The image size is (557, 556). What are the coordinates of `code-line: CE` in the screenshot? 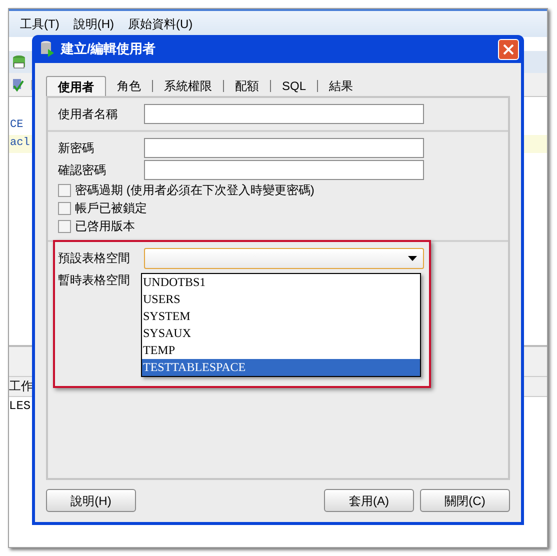 It's located at (16, 125).